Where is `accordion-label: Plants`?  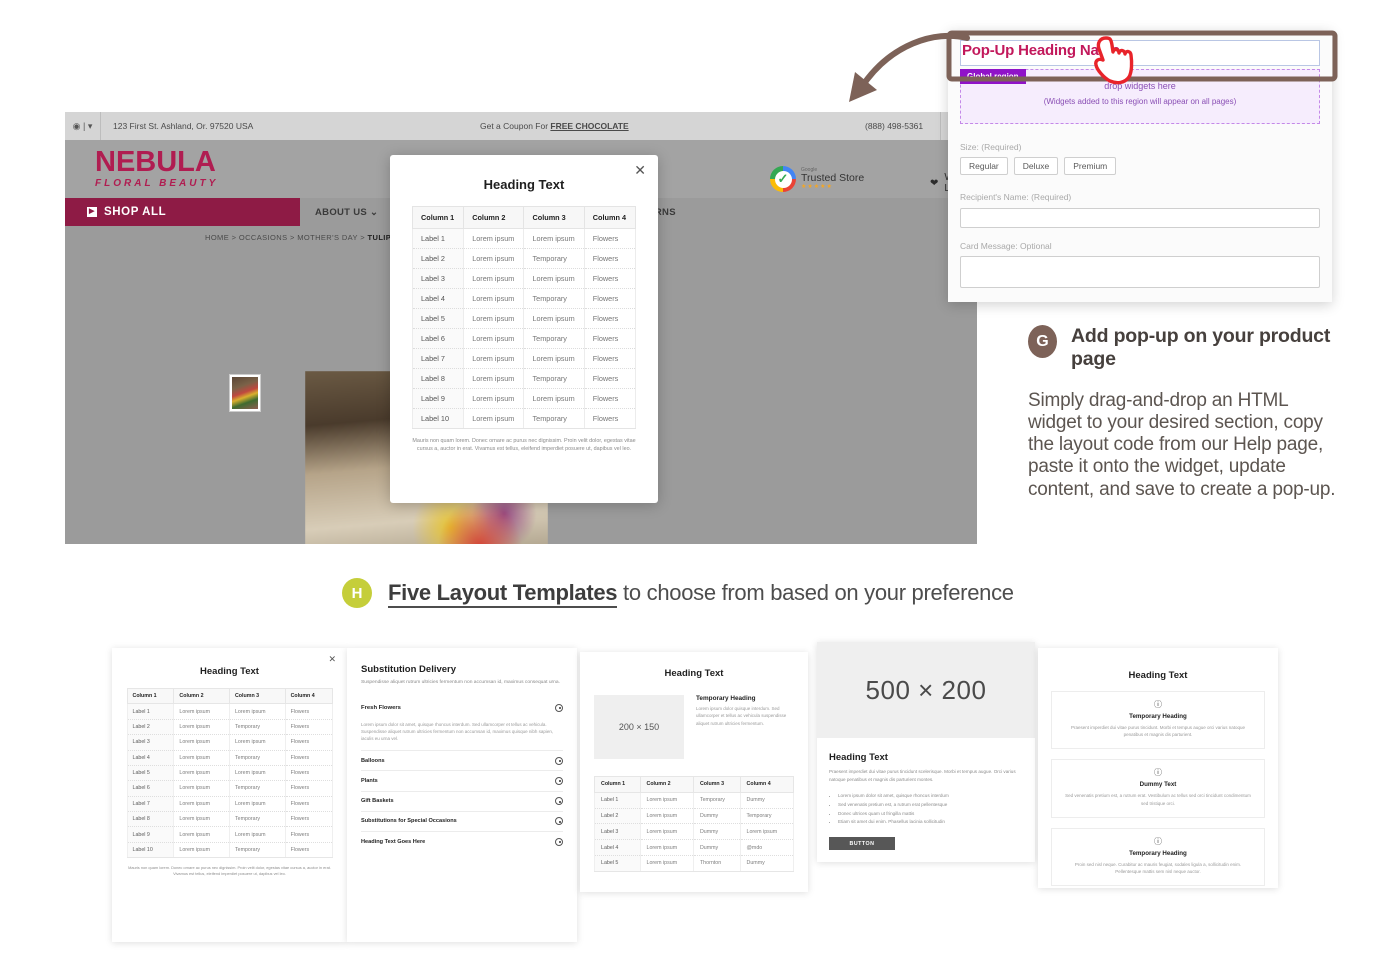
accordion-label: Plants is located at coordinates (369, 780).